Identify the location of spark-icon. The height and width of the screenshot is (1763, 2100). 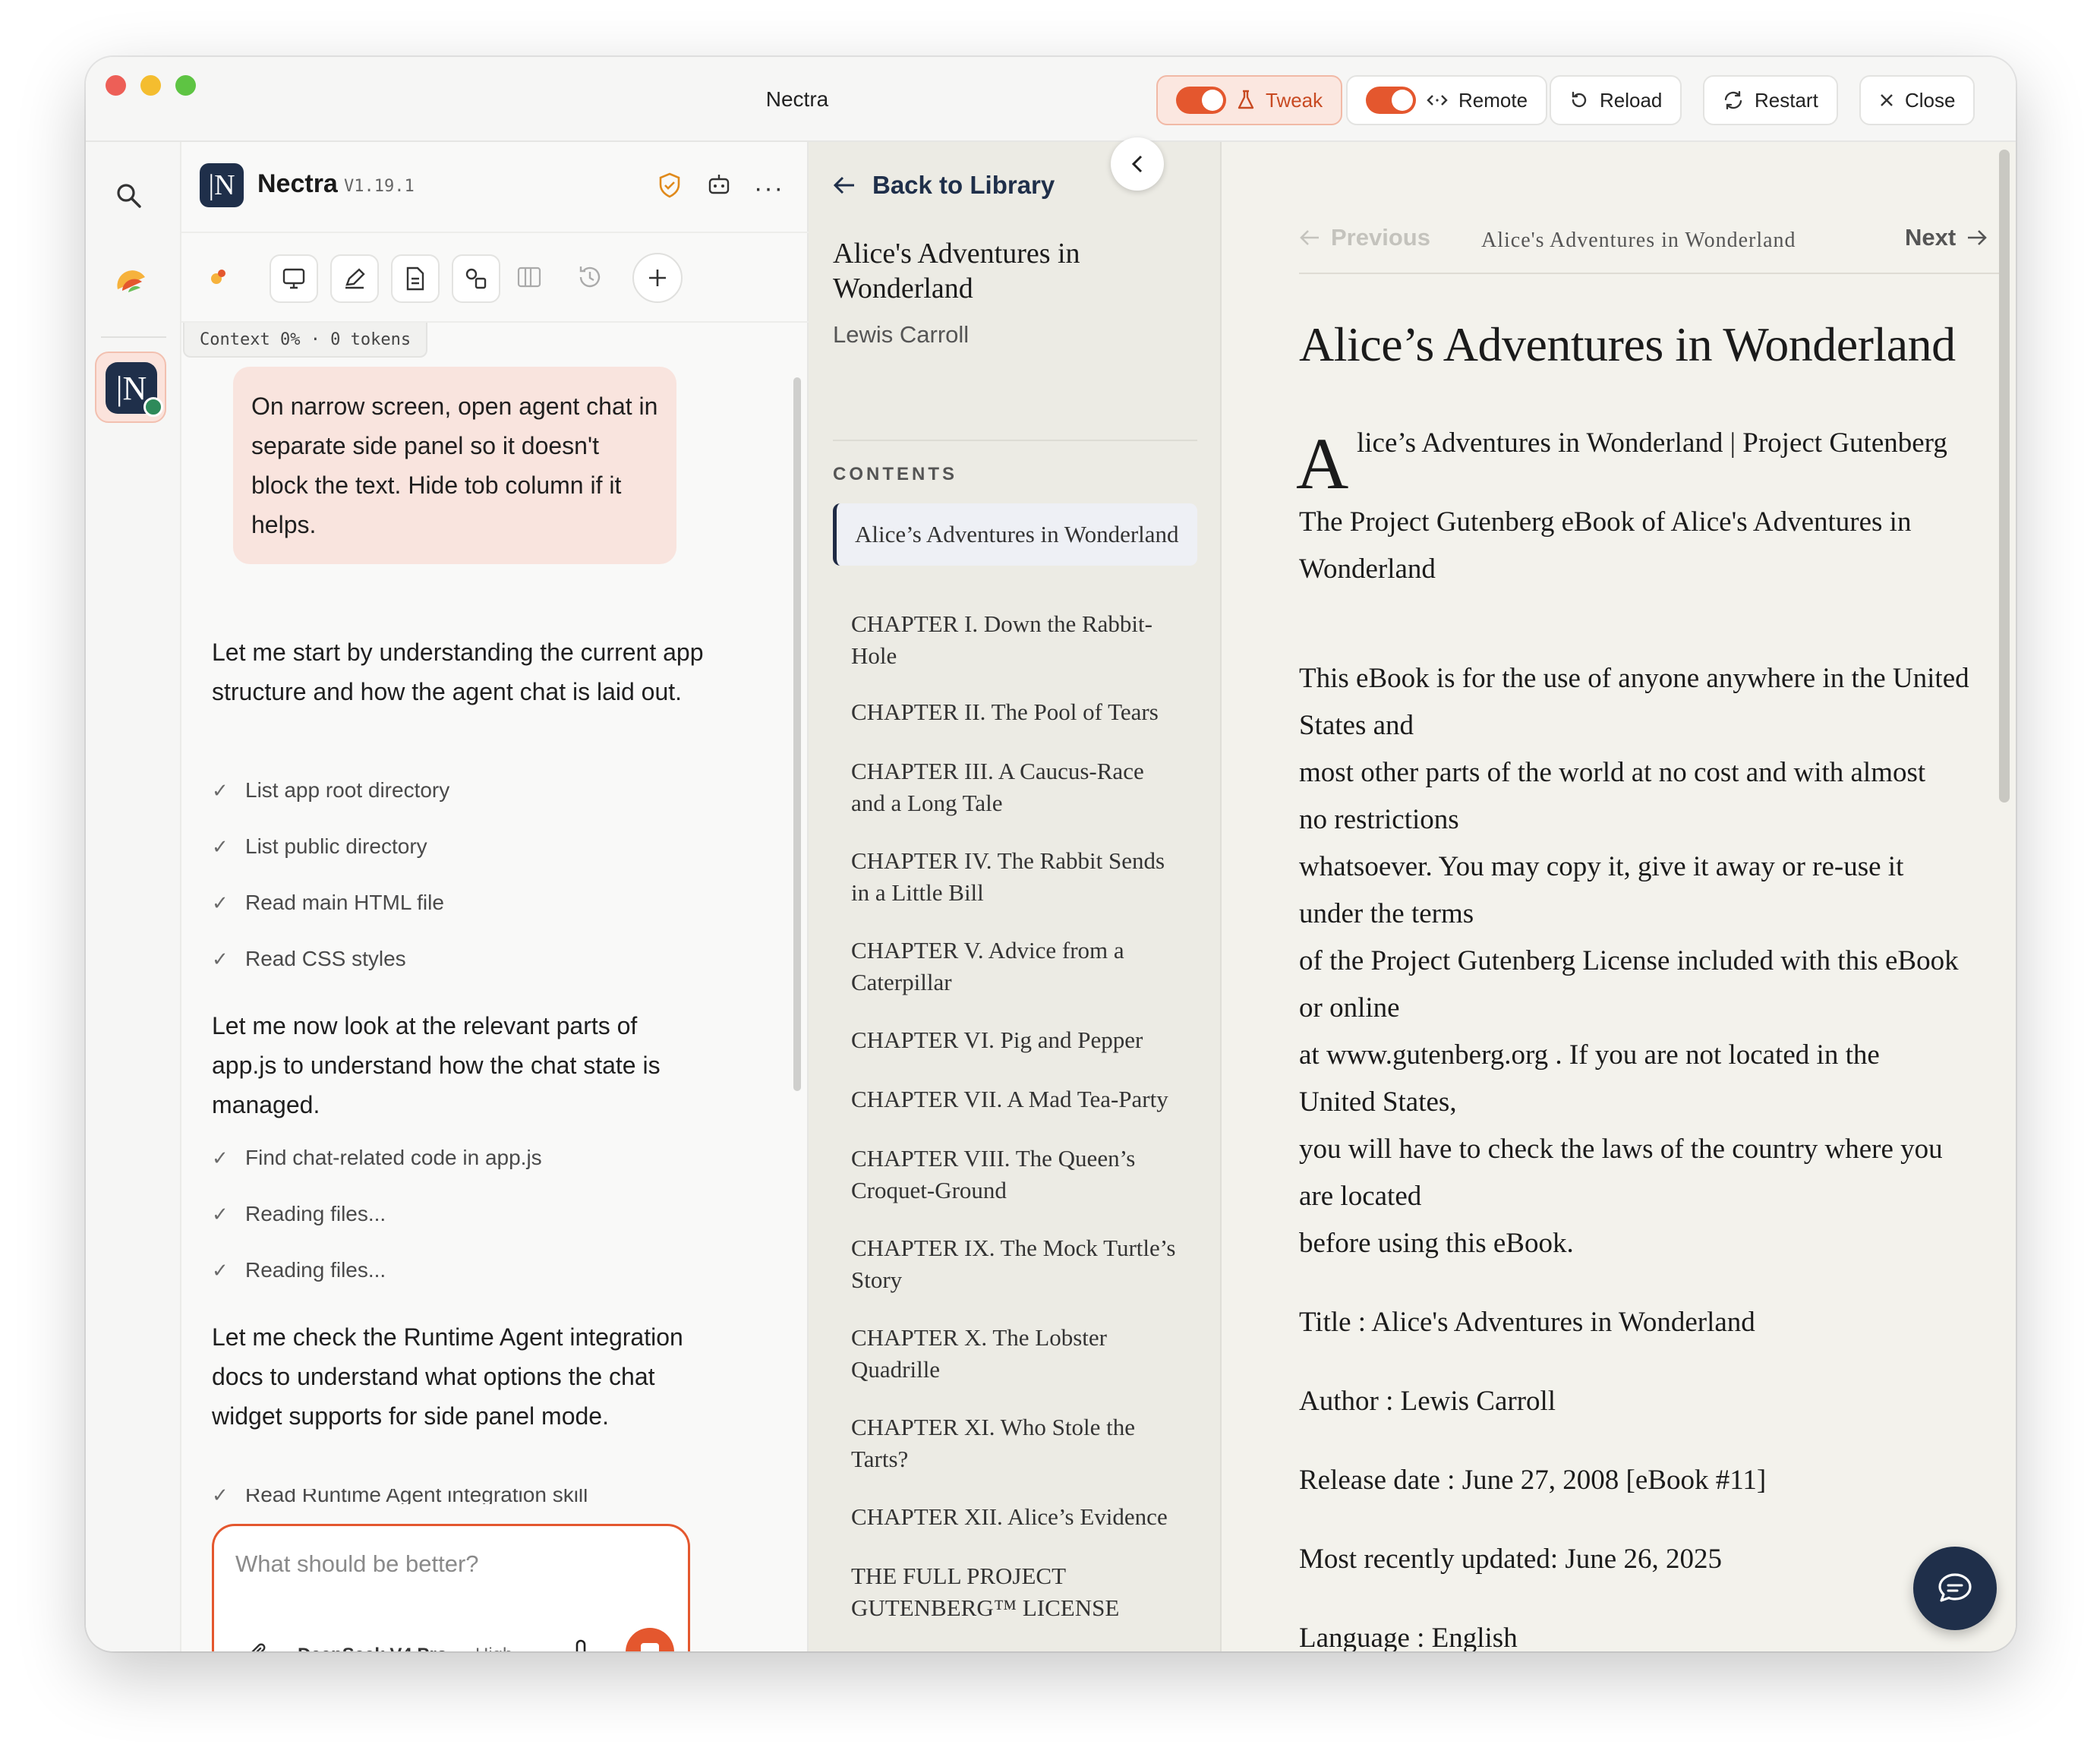
(218, 279).